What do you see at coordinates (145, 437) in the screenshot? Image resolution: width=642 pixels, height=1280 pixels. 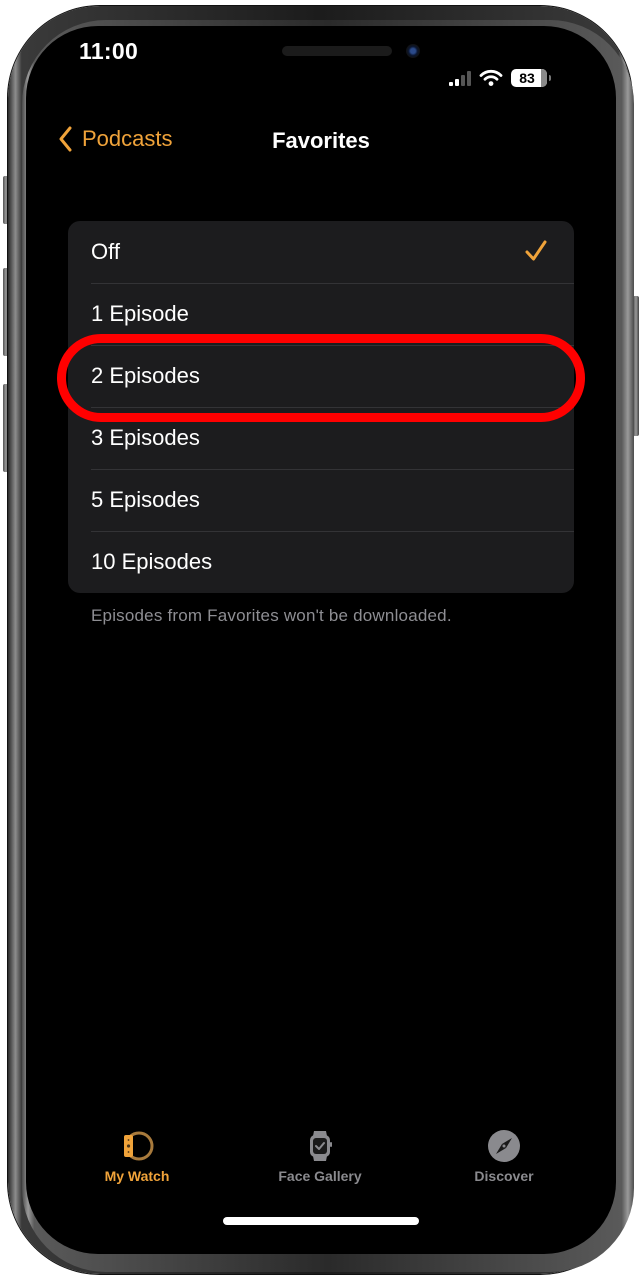 I see `option-label: 3 Episodes` at bounding box center [145, 437].